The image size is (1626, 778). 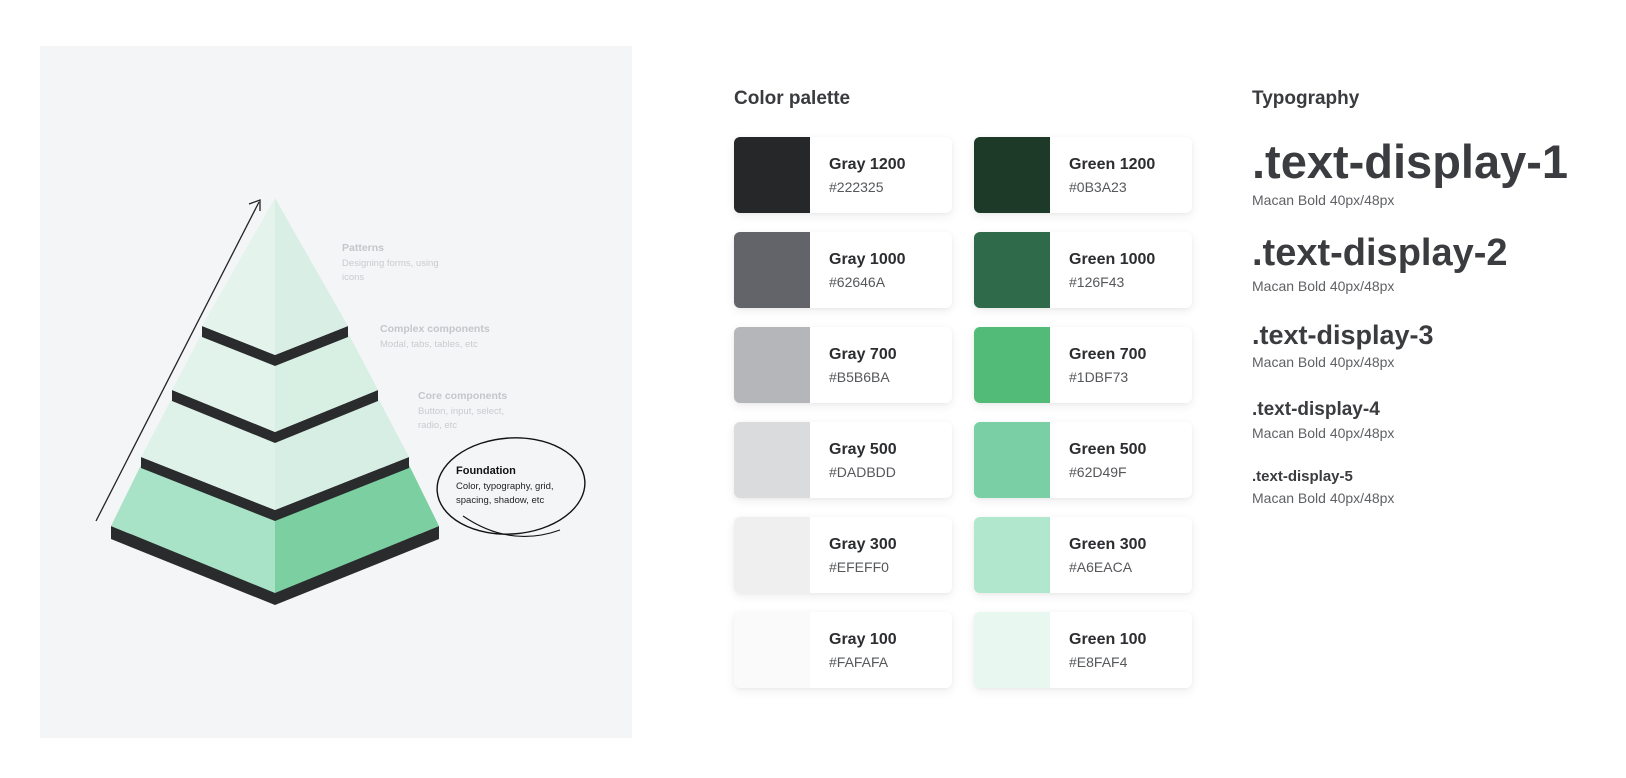 What do you see at coordinates (1098, 662) in the screenshot?
I see `swatch-hex-code: #E8FAF4` at bounding box center [1098, 662].